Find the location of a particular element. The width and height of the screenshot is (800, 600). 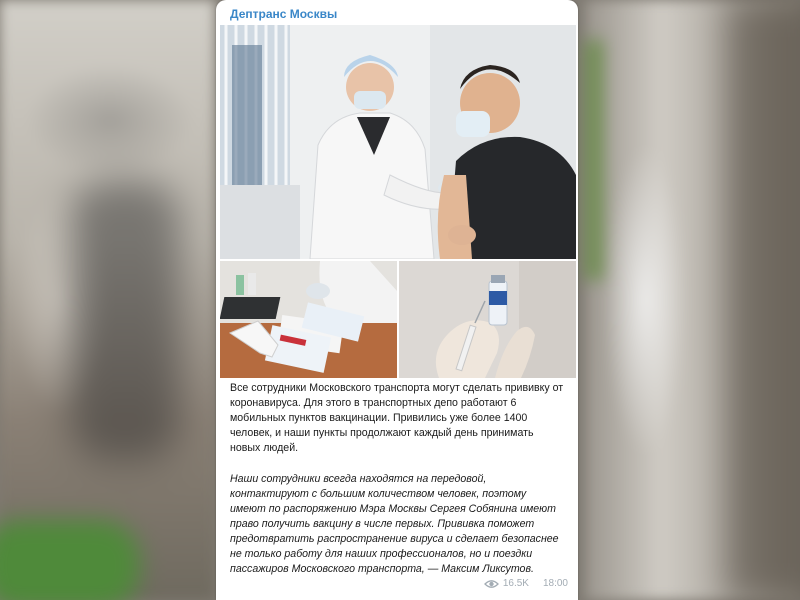

photo-certificates is located at coordinates (308, 319).